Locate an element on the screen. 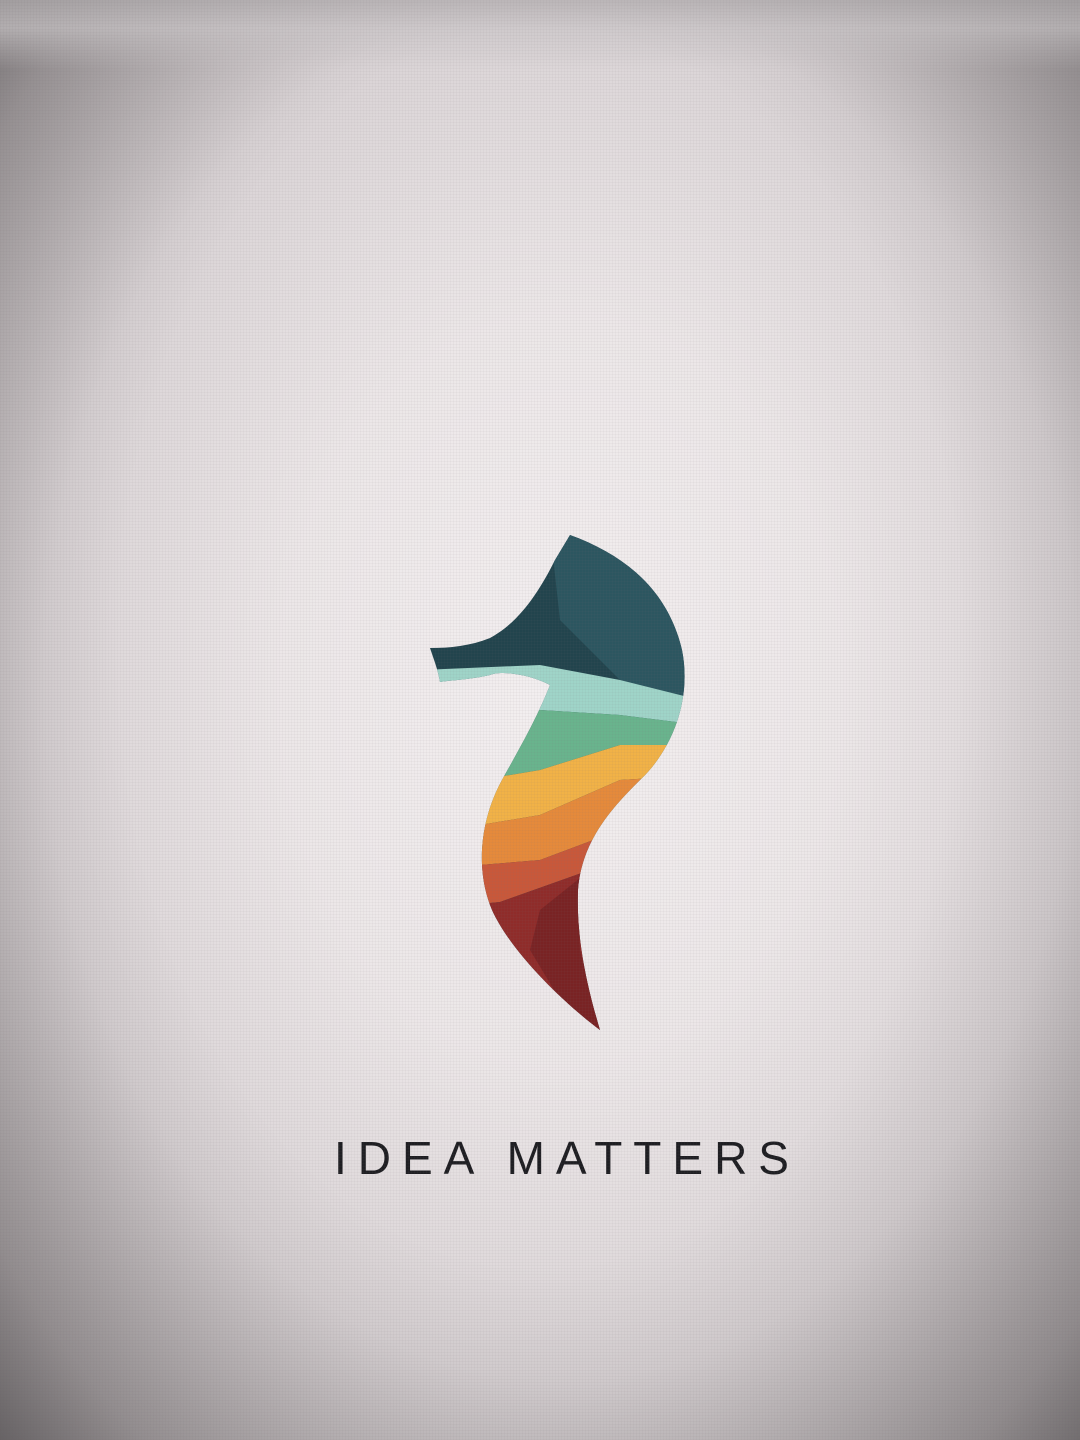 The width and height of the screenshot is (1080, 1440). tagline-text: IDEA MATTERS is located at coordinates (567, 1158).